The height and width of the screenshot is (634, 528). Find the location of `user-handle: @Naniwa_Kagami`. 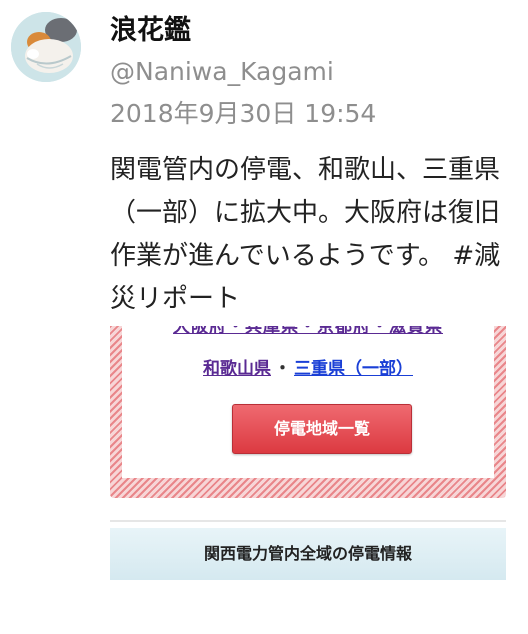

user-handle: @Naniwa_Kagami is located at coordinates (222, 72).